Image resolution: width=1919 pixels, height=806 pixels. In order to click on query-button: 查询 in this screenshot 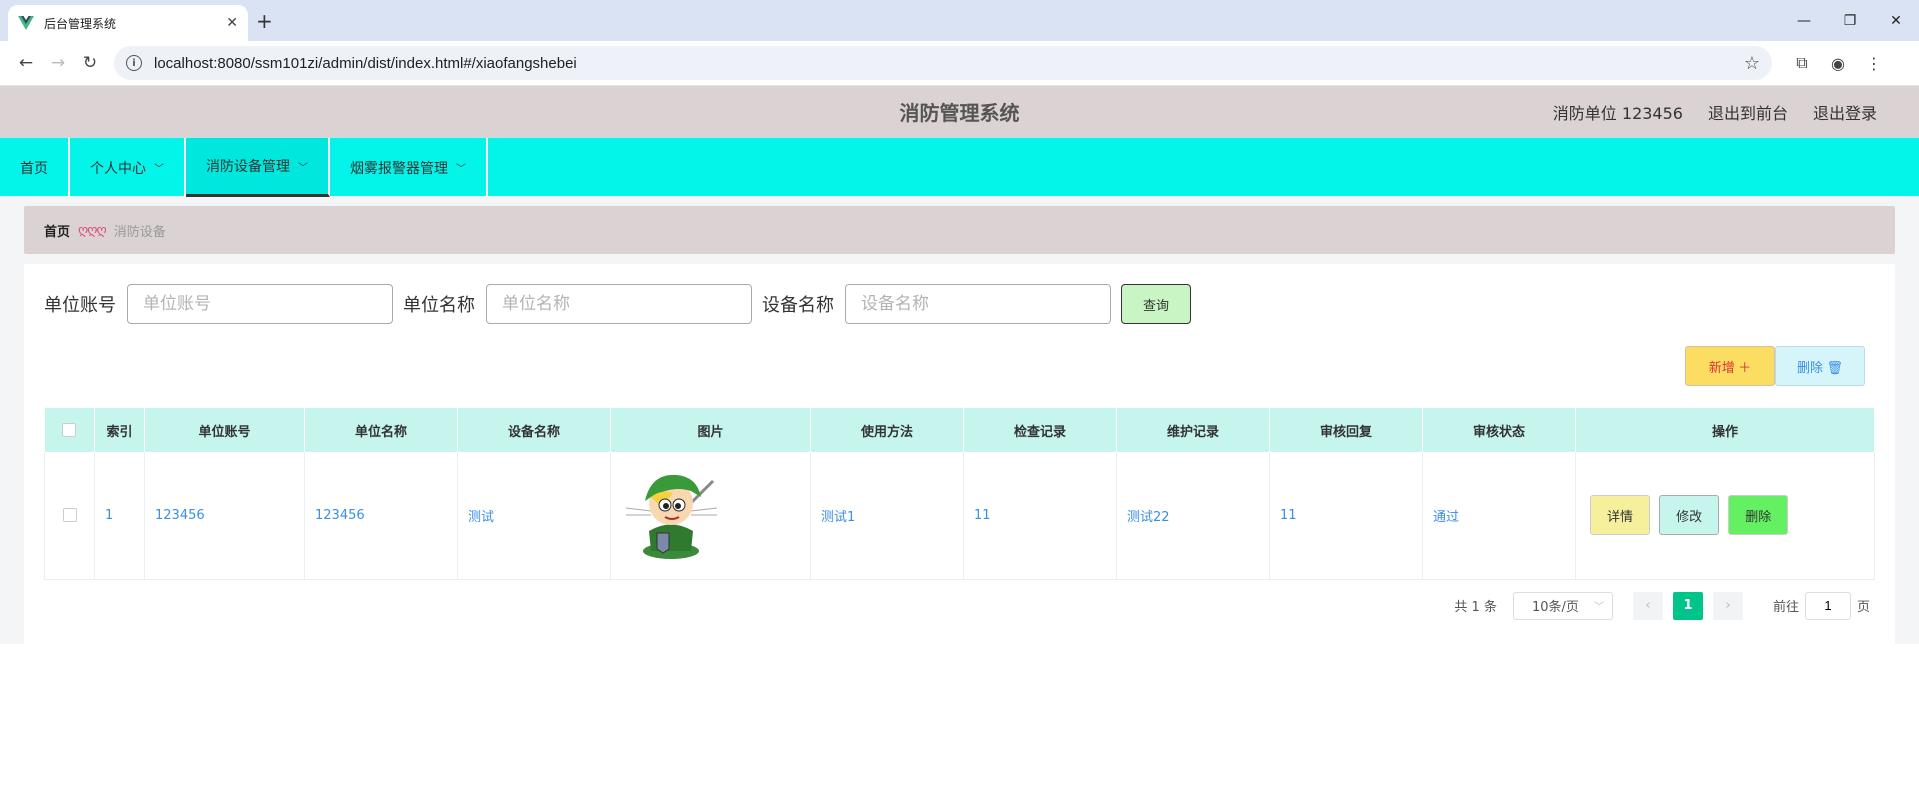, I will do `click(1156, 304)`.